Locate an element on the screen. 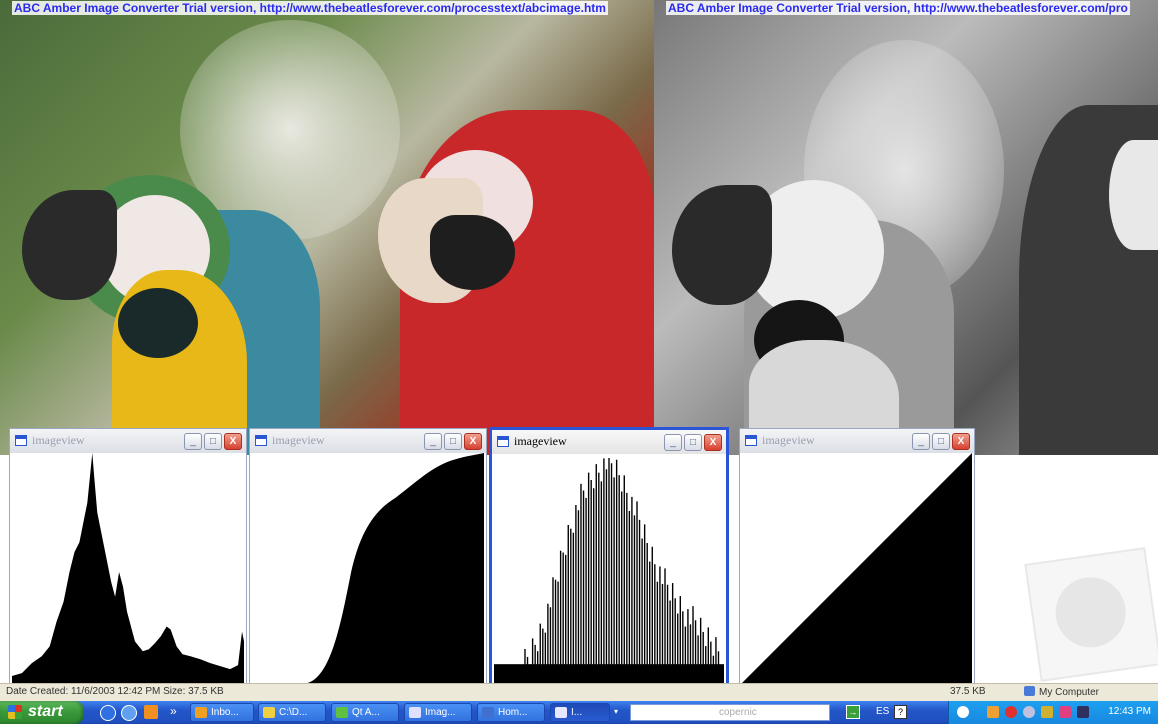  computer-icon is located at coordinates (1029, 691).